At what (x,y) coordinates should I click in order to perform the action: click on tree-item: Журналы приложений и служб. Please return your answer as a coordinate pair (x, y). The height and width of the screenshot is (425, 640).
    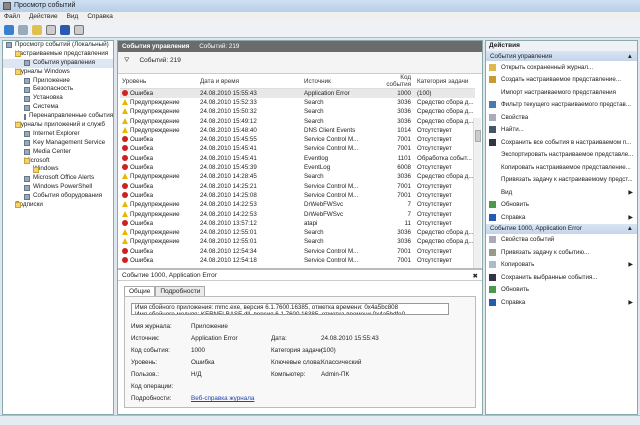
    Looking at the image, I should click on (58, 125).